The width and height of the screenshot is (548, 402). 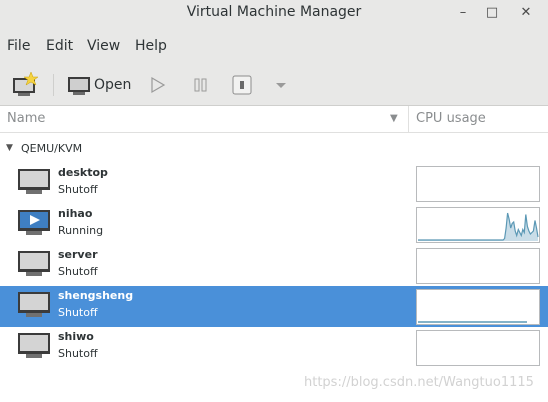 What do you see at coordinates (96, 295) in the screenshot?
I see `vm-name: shengsheng` at bounding box center [96, 295].